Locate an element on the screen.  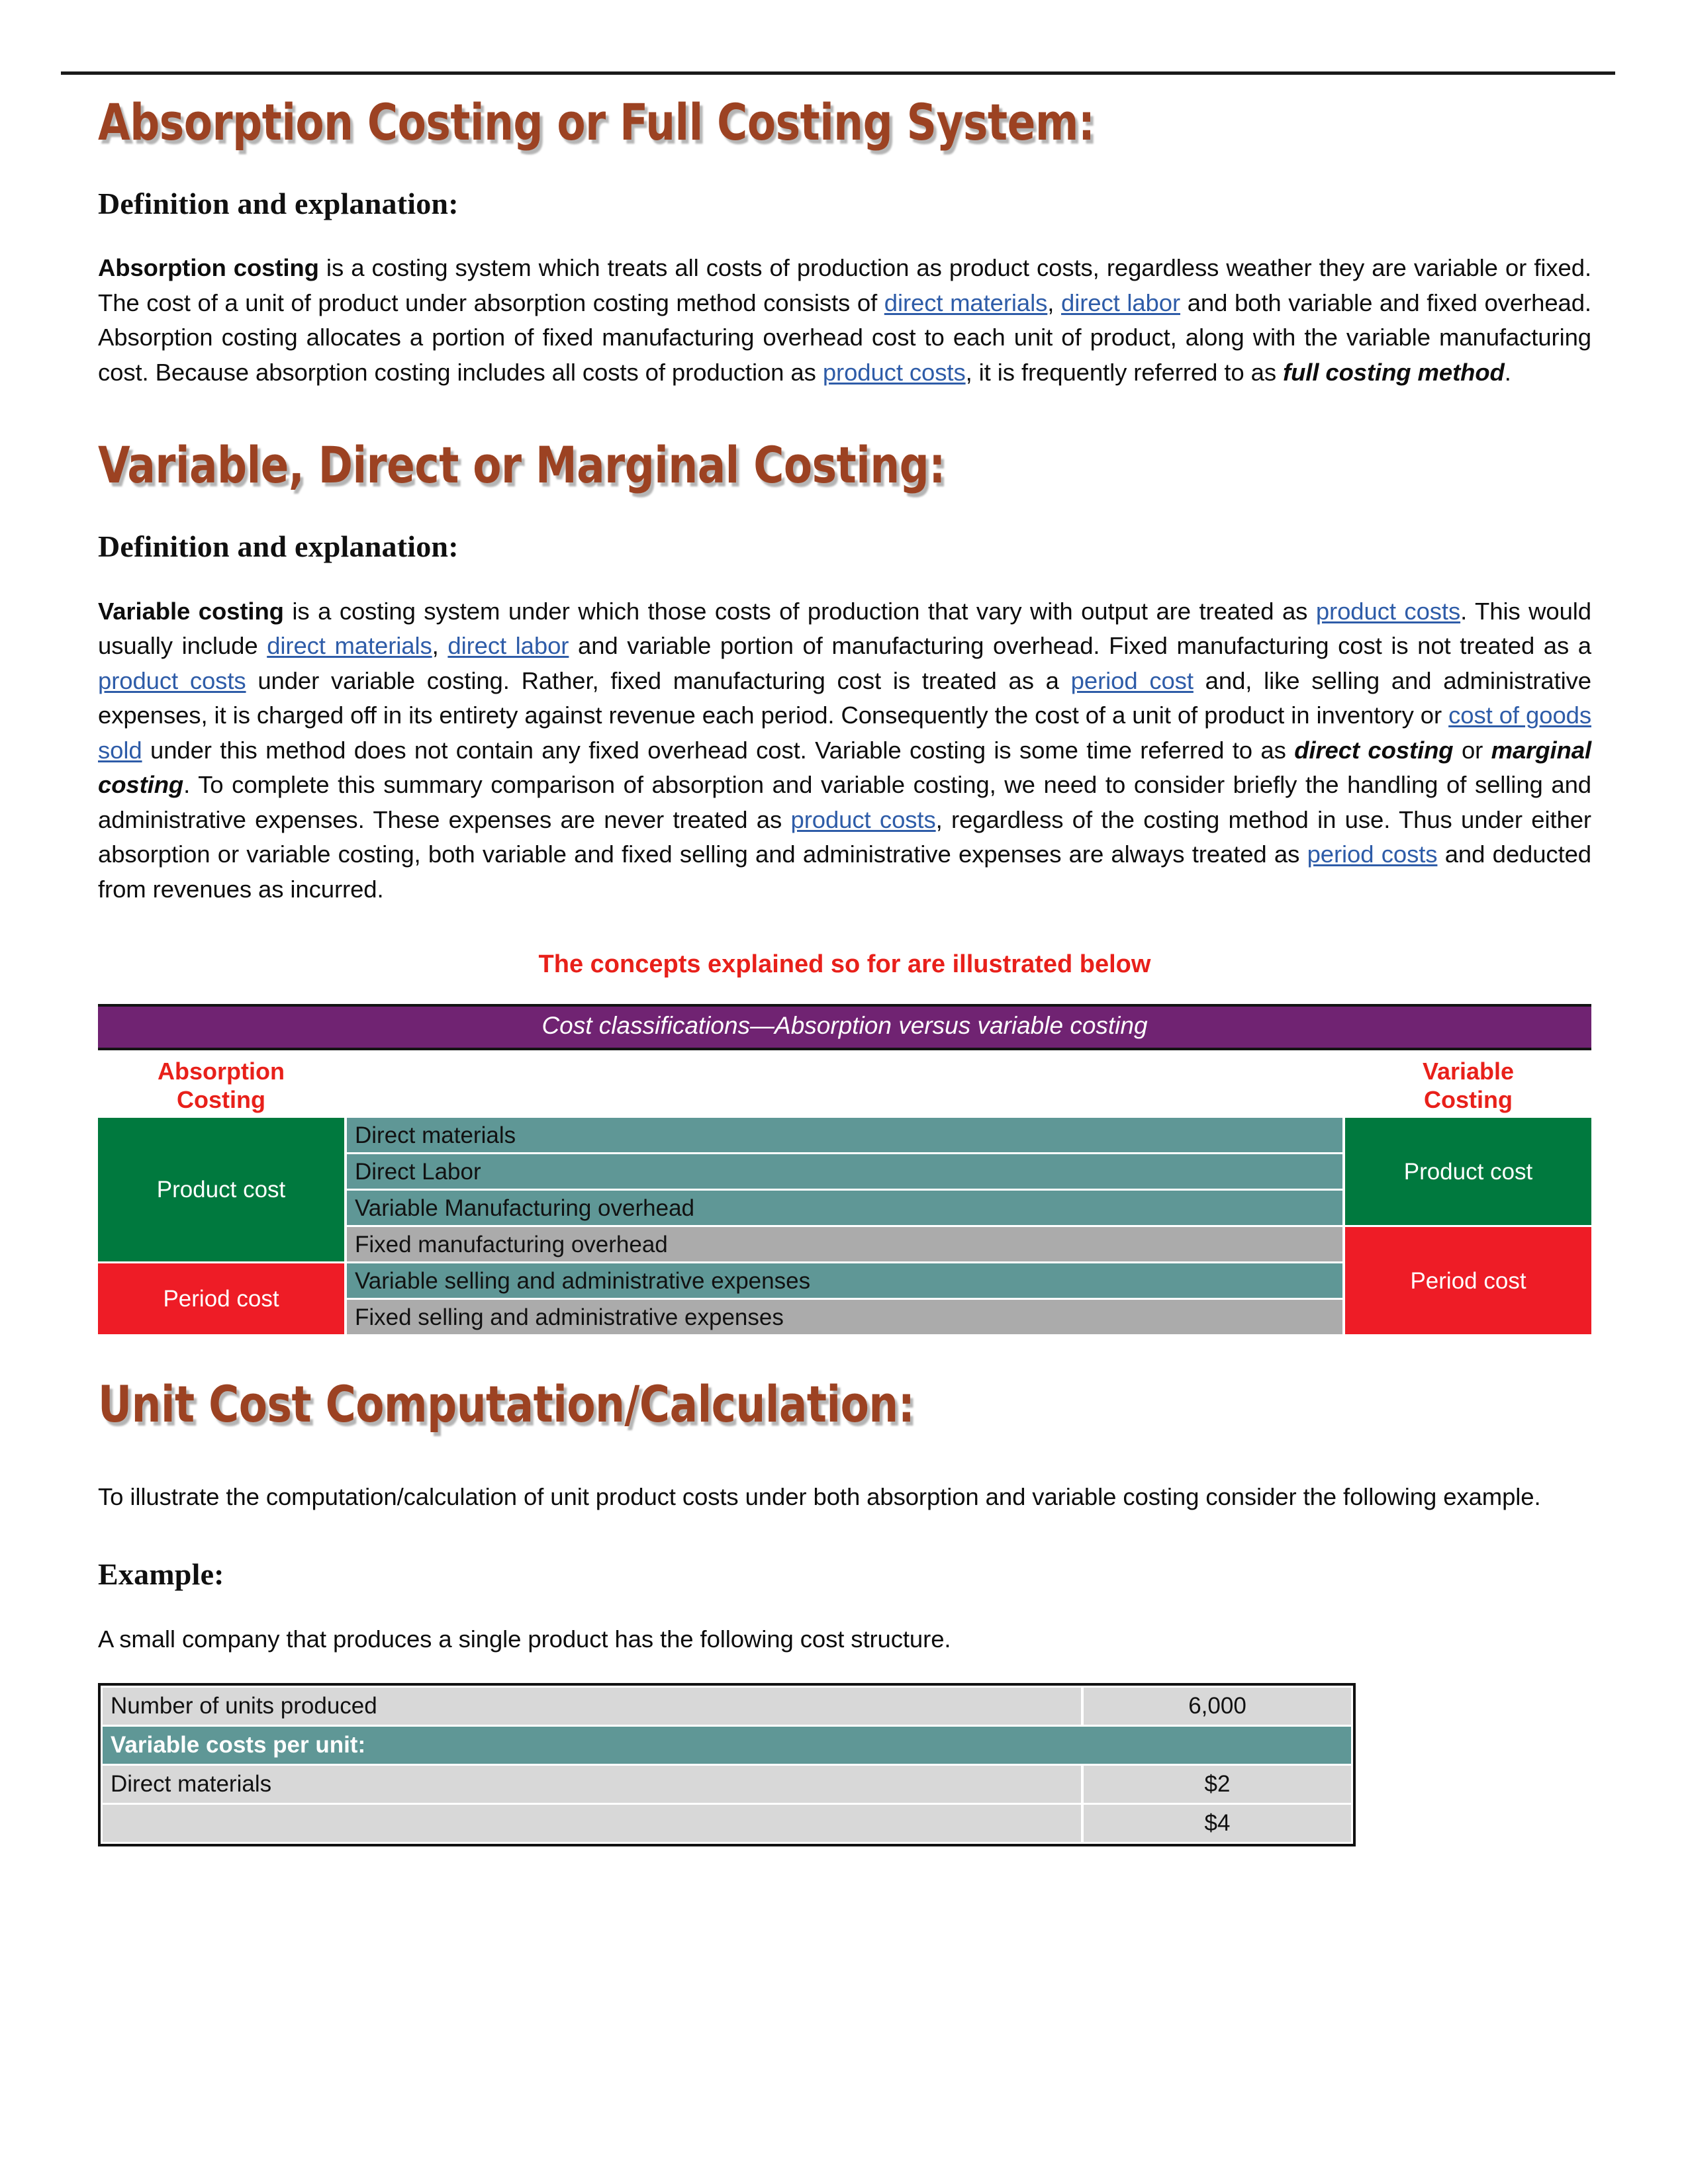
text-fragment: . is located at coordinates (1507, 372).